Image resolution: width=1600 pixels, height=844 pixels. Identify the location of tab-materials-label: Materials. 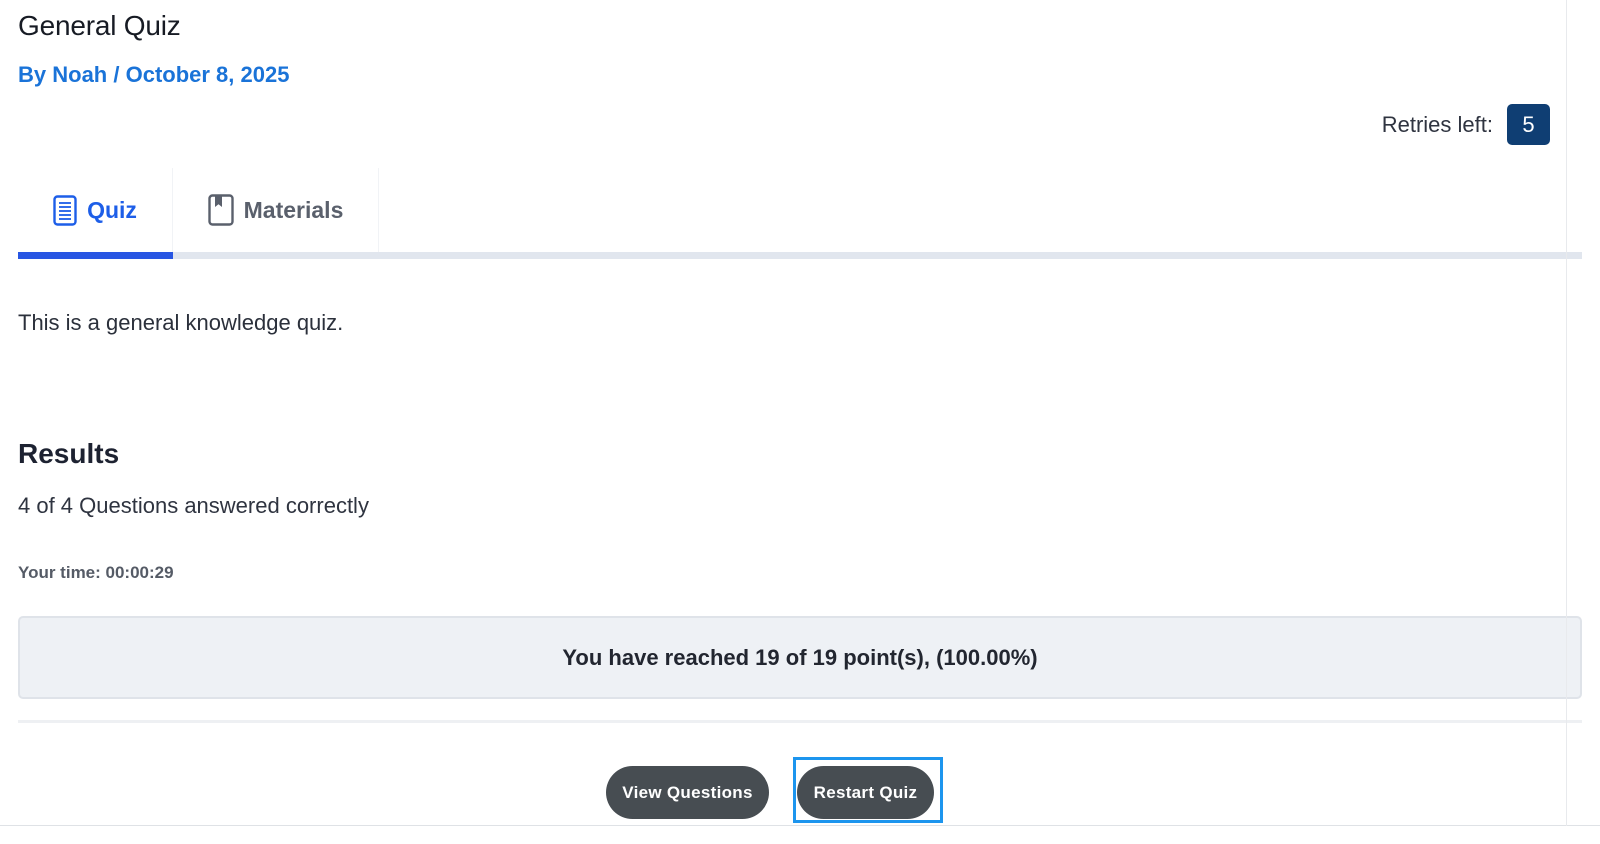
(293, 209).